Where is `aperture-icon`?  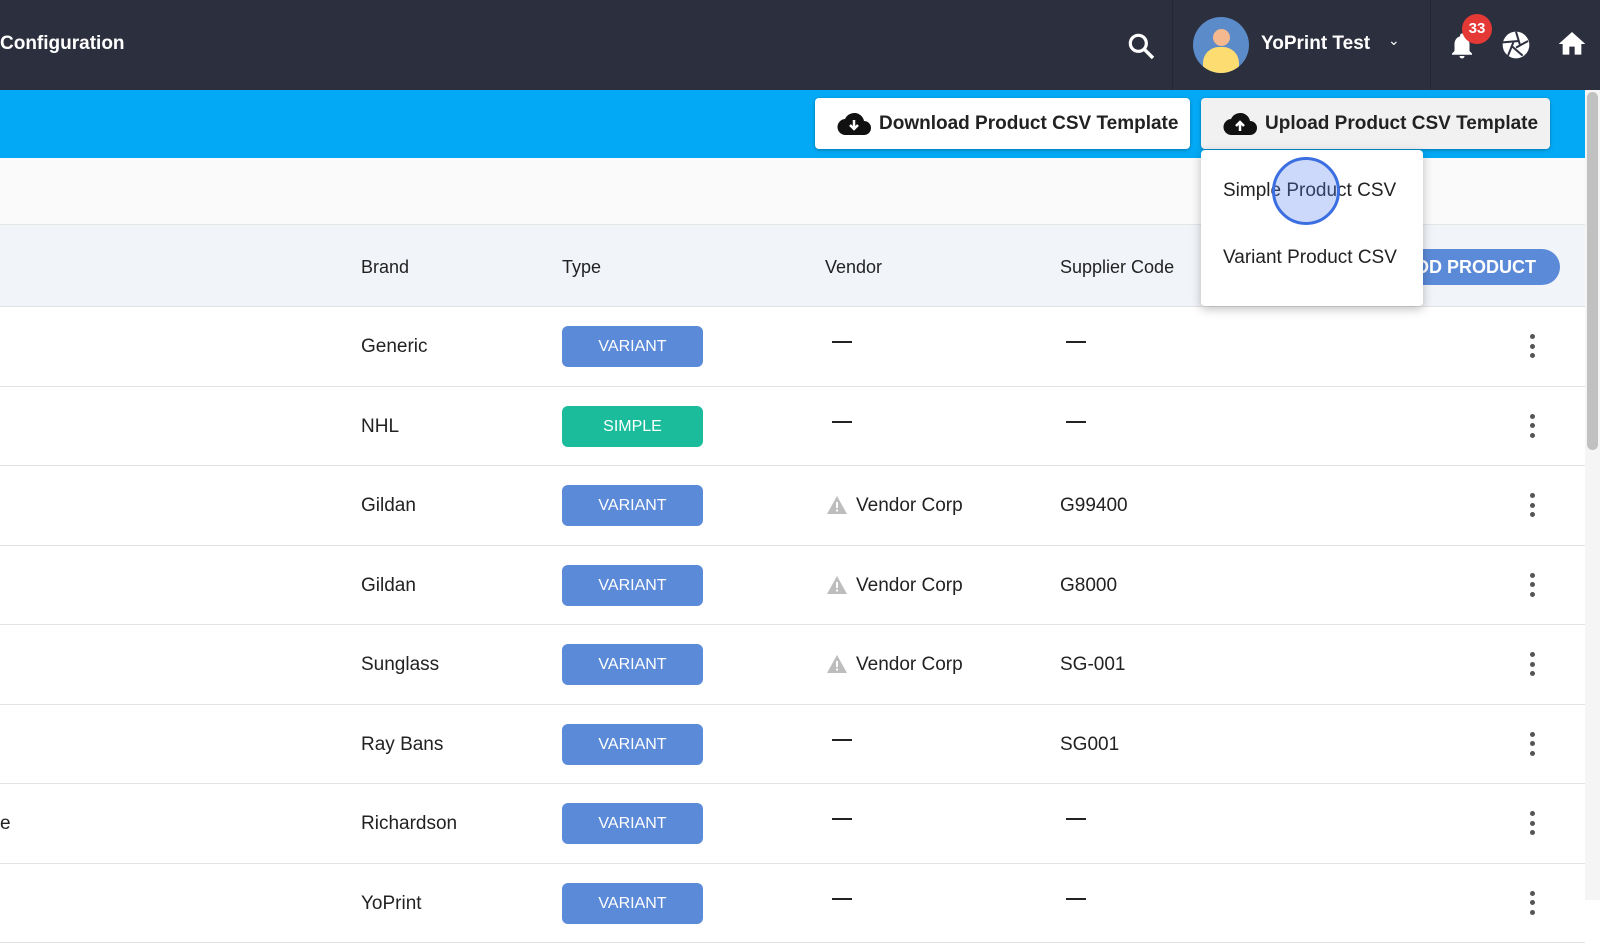
aperture-icon is located at coordinates (1516, 45).